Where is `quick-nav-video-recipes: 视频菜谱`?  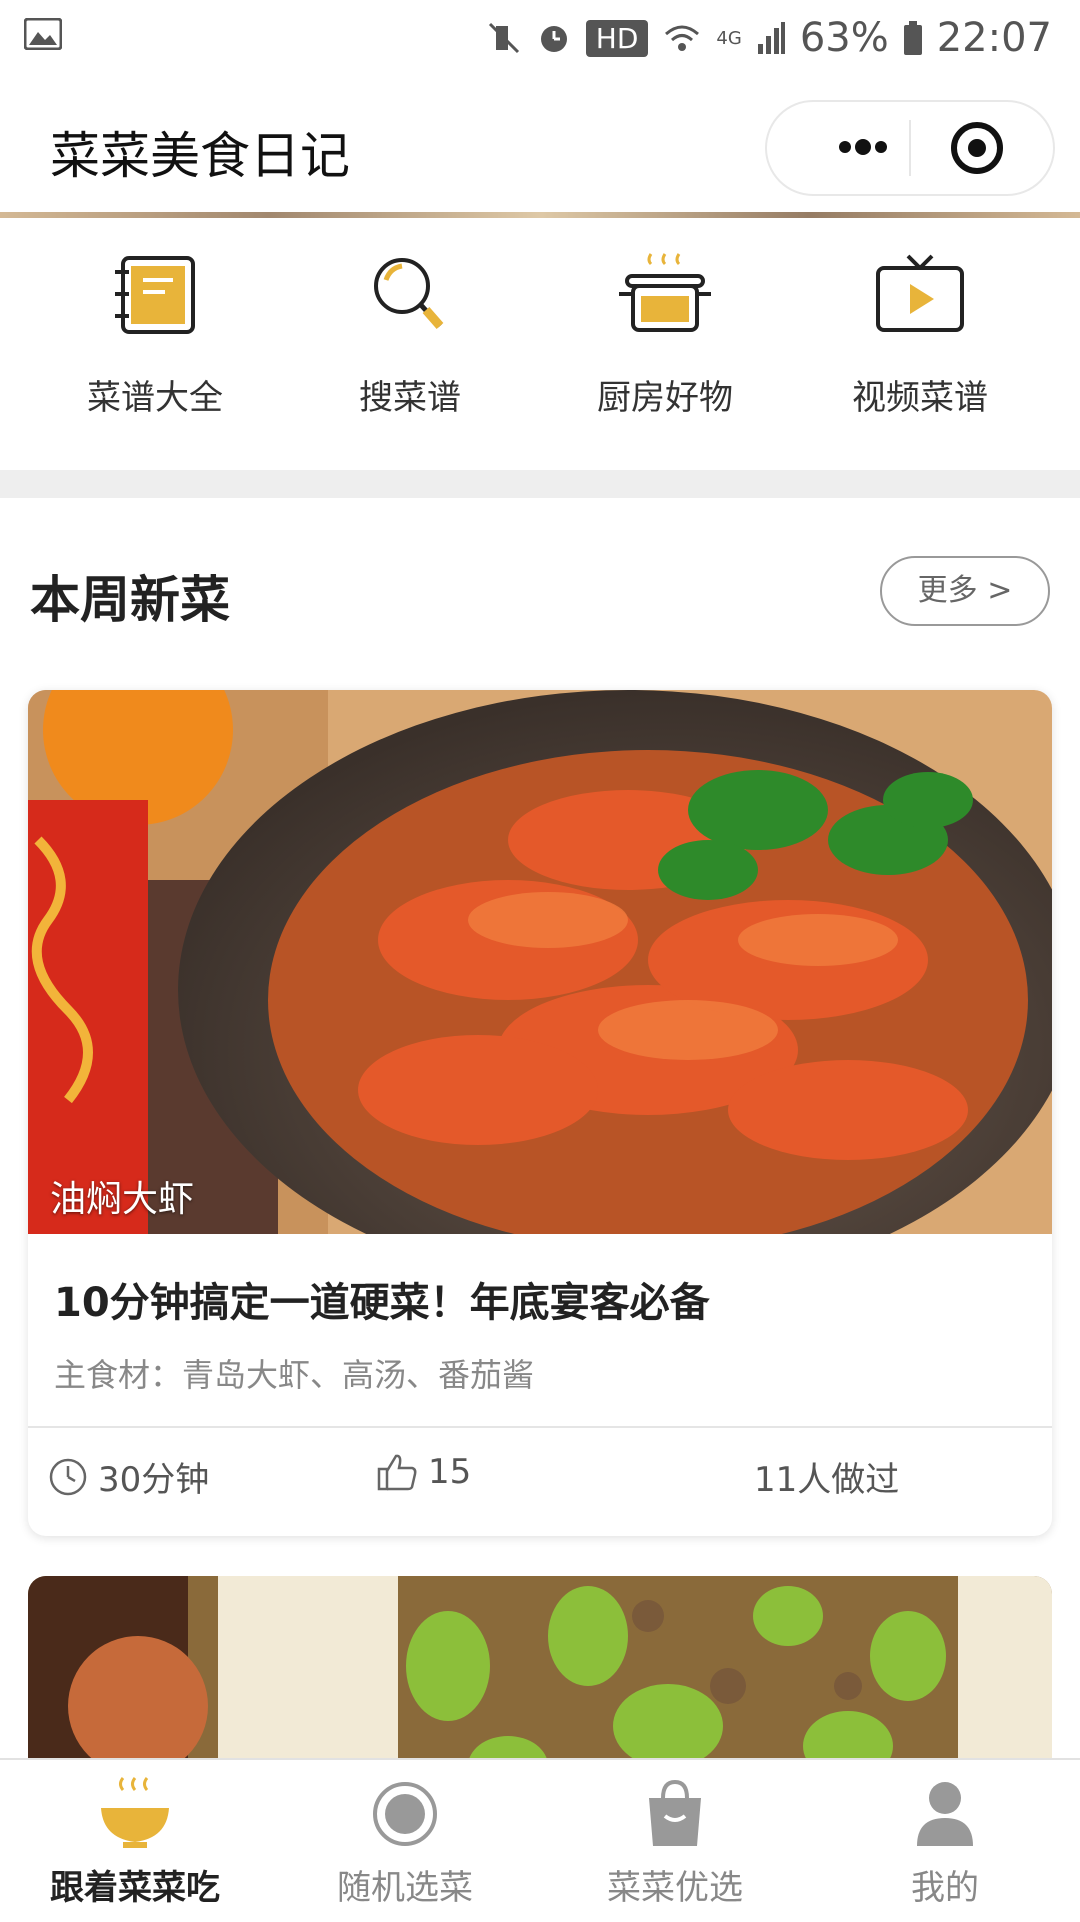 quick-nav-video-recipes: 视频菜谱 is located at coordinates (920, 334).